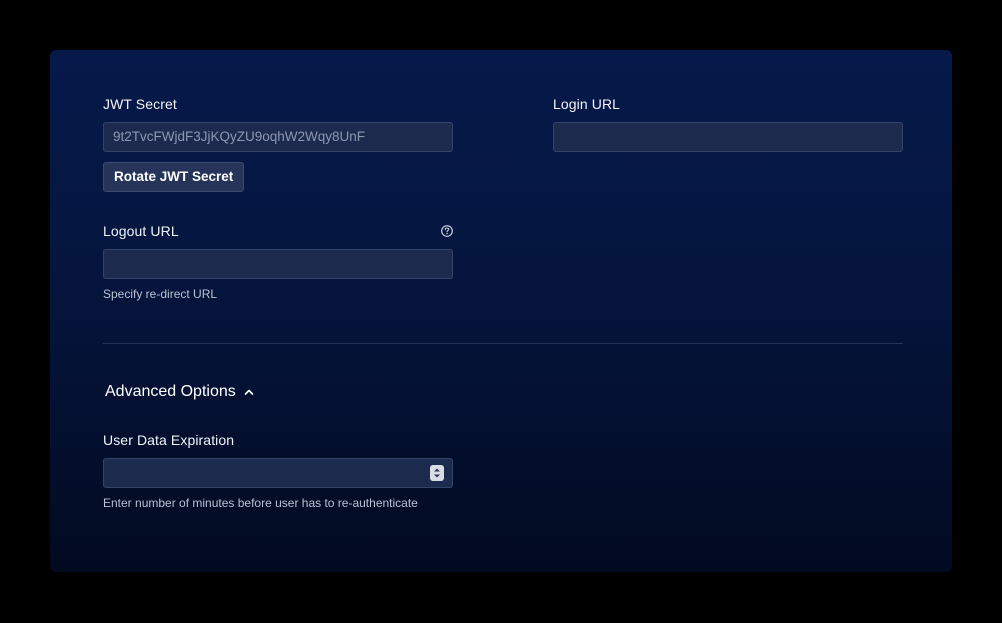  Describe the element at coordinates (169, 440) in the screenshot. I see `user-data-expiration-label: User Data Expiration` at that location.